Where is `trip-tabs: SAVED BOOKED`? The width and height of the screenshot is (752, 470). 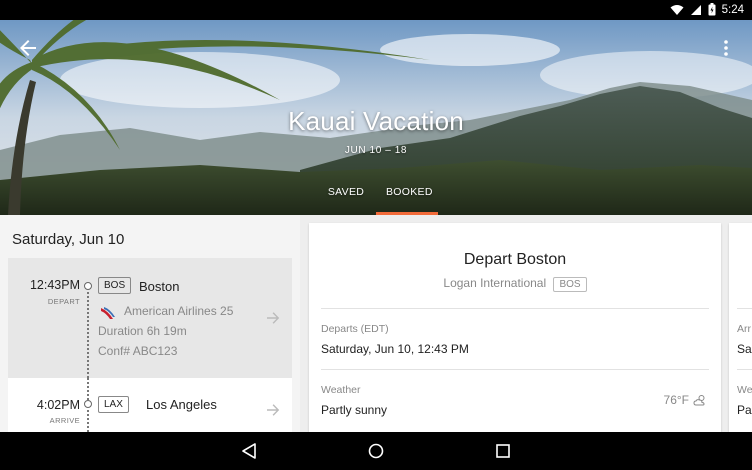
trip-tabs: SAVED BOOKED is located at coordinates (376, 197).